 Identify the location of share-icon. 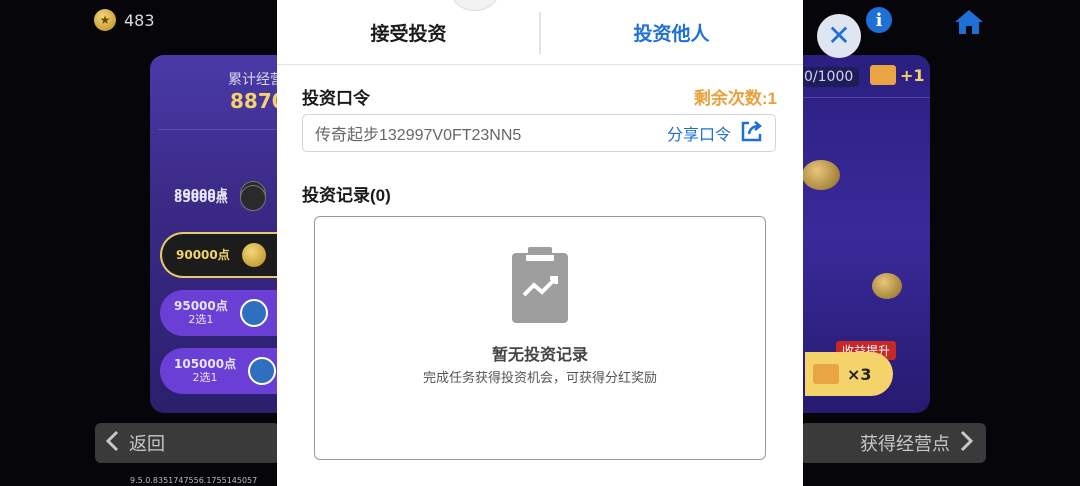
(752, 133).